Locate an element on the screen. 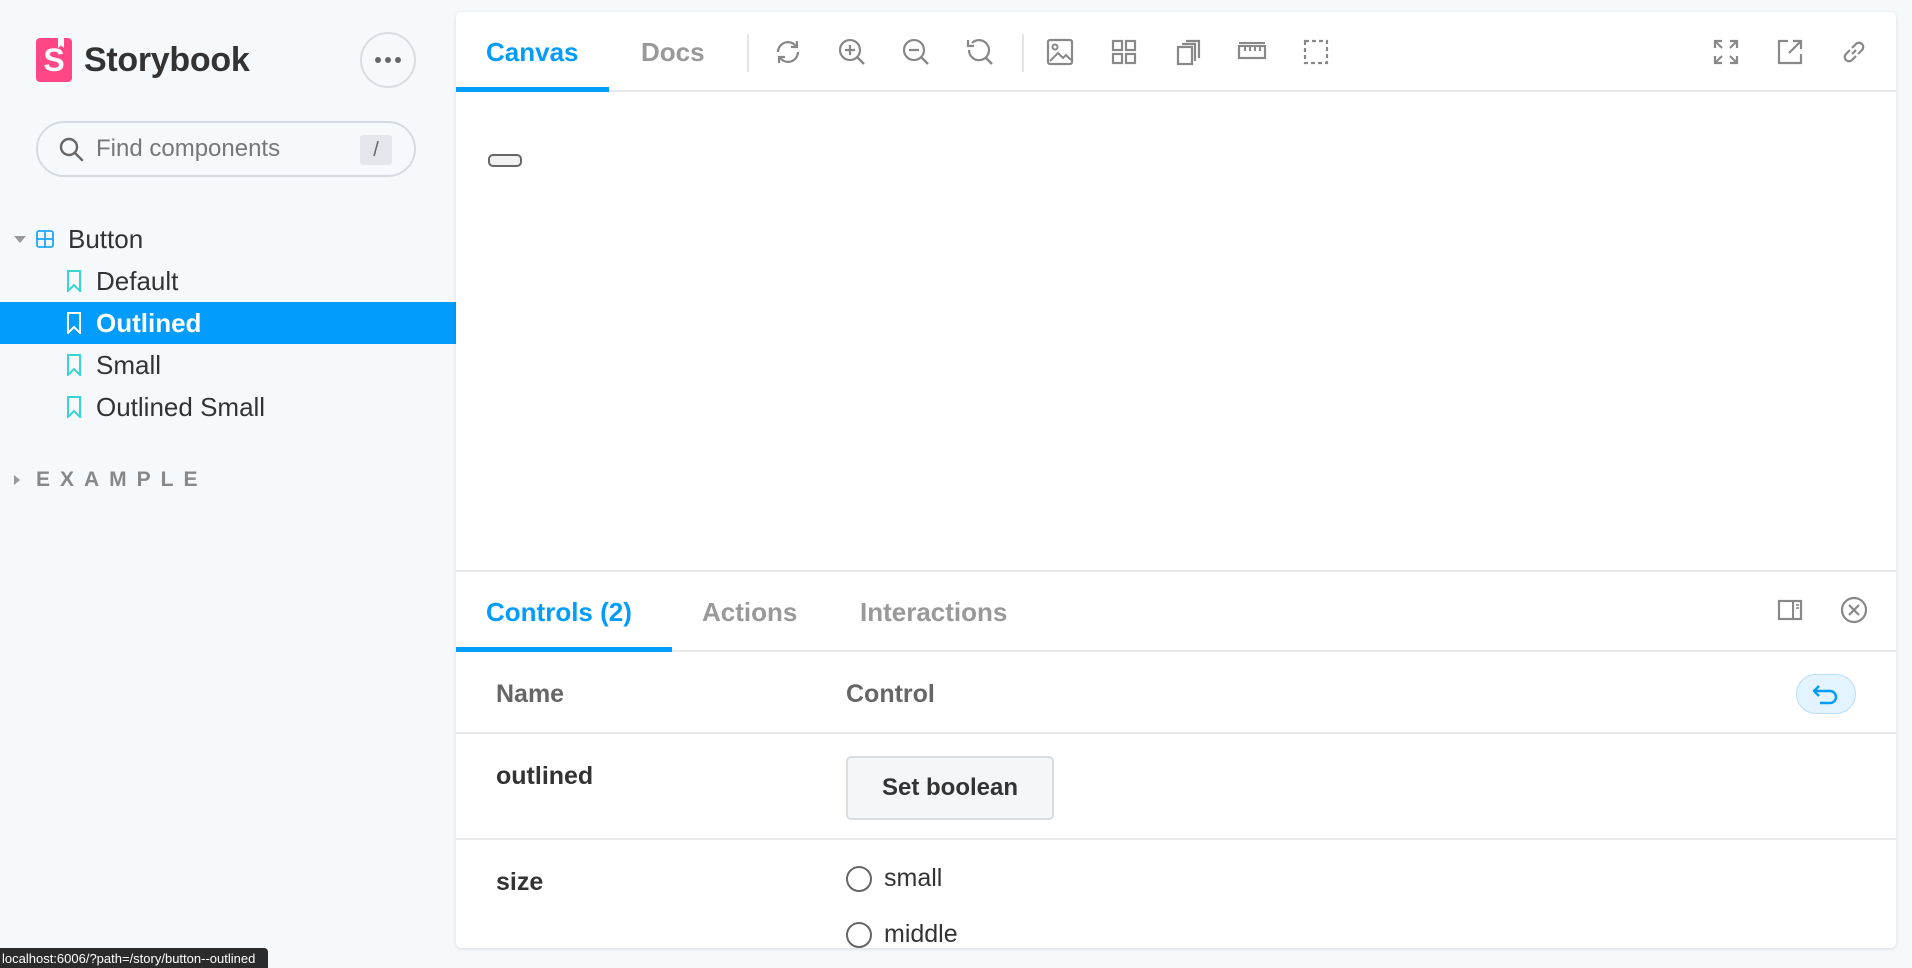 The width and height of the screenshot is (1912, 968). copy-link-icon is located at coordinates (1854, 52).